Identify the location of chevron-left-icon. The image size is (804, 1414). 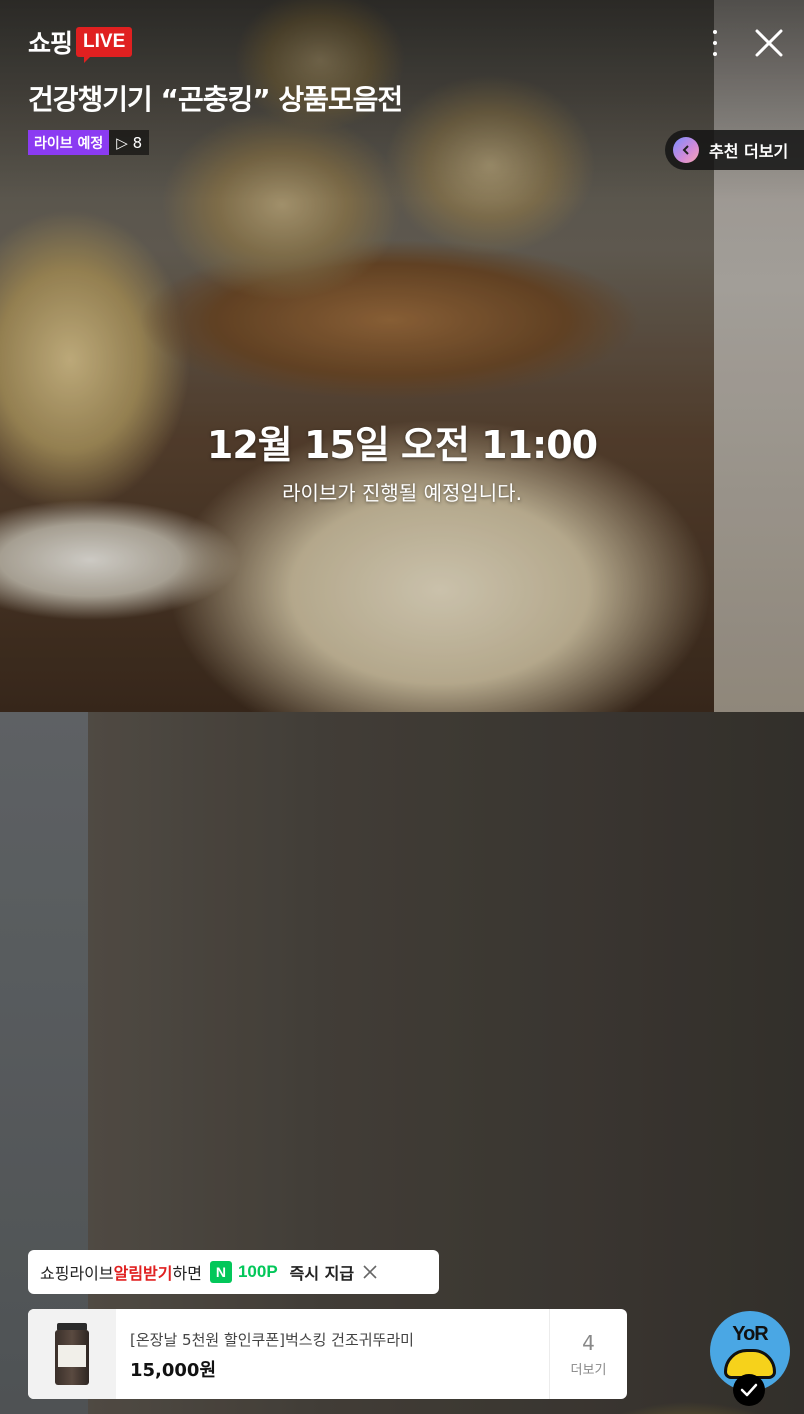
(686, 150).